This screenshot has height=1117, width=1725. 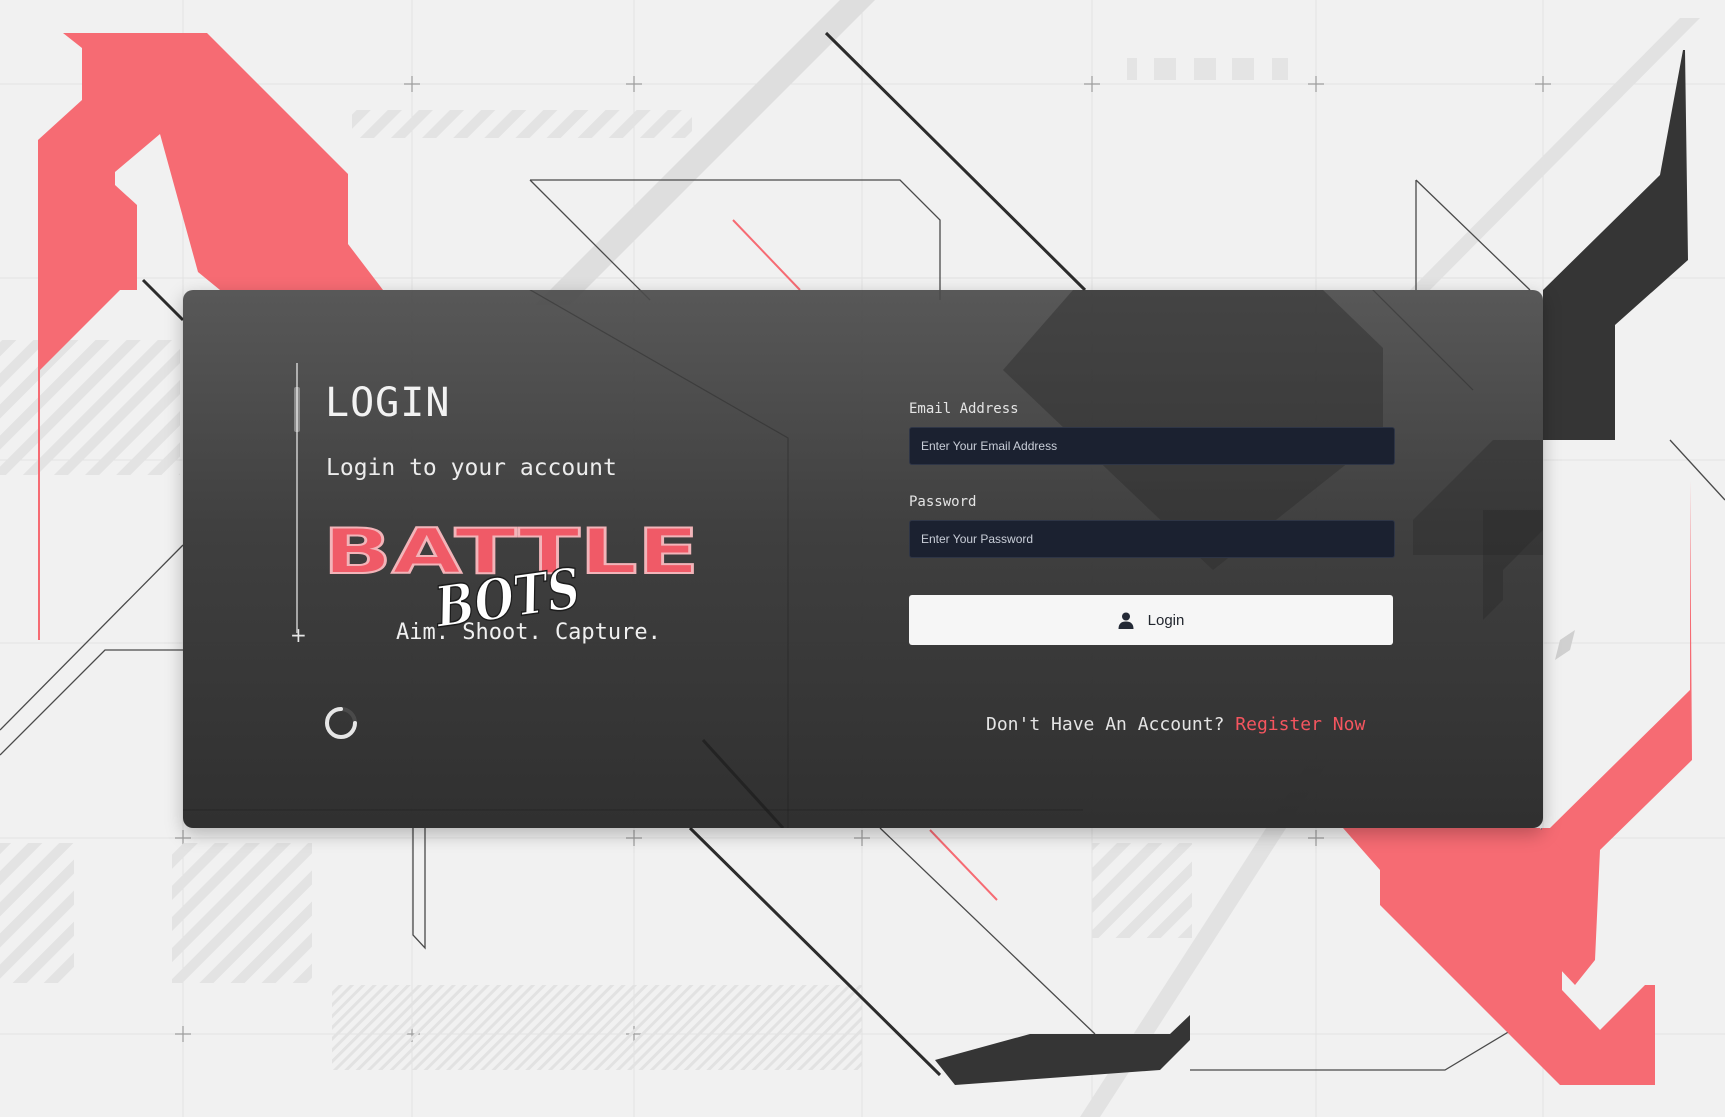 What do you see at coordinates (1105, 724) in the screenshot?
I see `register-prompt: Don't Have An Account?` at bounding box center [1105, 724].